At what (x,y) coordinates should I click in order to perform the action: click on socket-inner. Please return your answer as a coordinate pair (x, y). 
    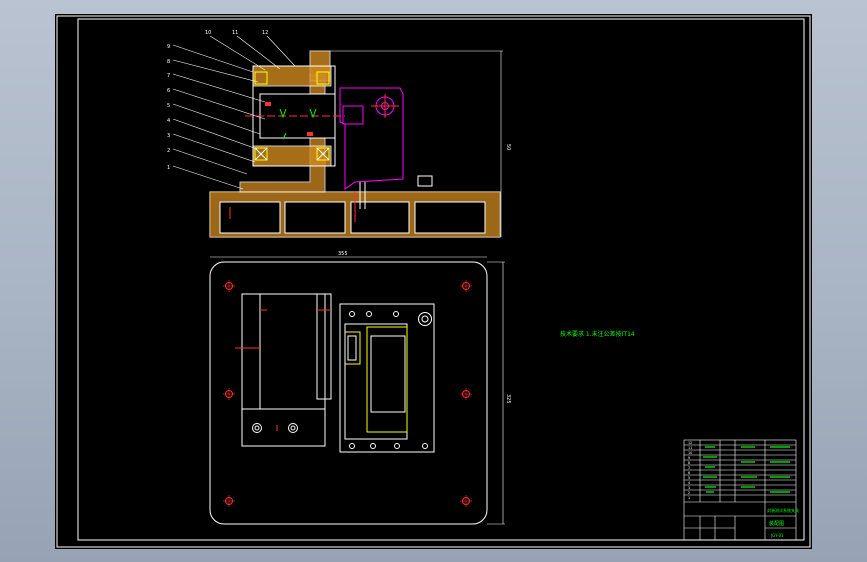
    Looking at the image, I should click on (388, 374).